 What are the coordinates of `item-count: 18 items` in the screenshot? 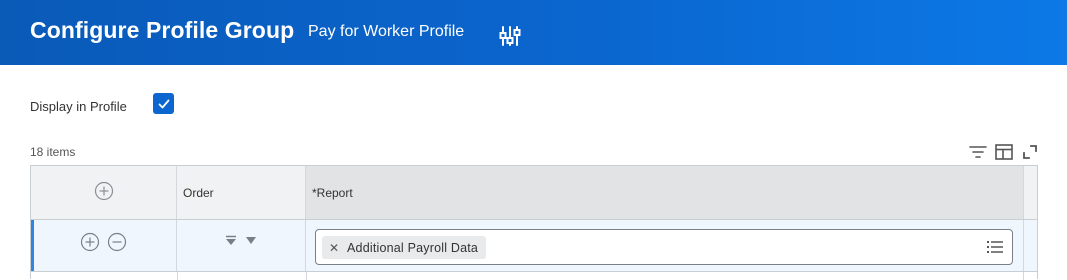 It's located at (53, 152).